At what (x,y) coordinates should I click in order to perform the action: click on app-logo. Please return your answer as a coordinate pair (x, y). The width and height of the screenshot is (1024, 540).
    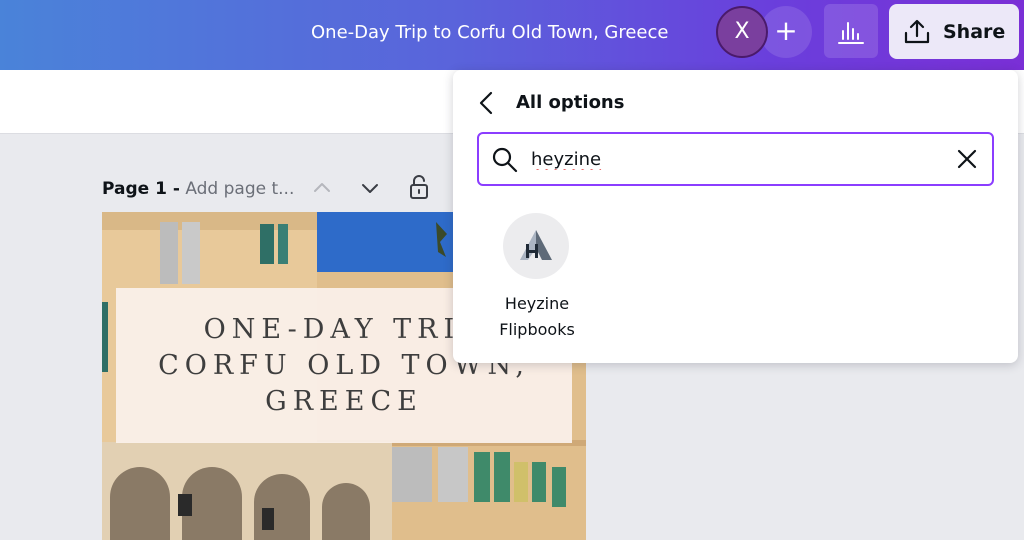
    Looking at the image, I should click on (536, 246).